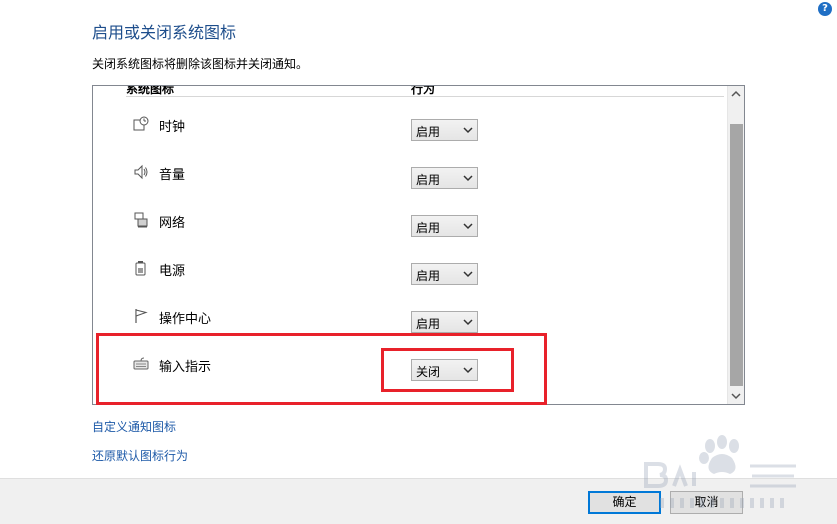 This screenshot has height=524, width=837. I want to click on volume-icon, so click(141, 172).